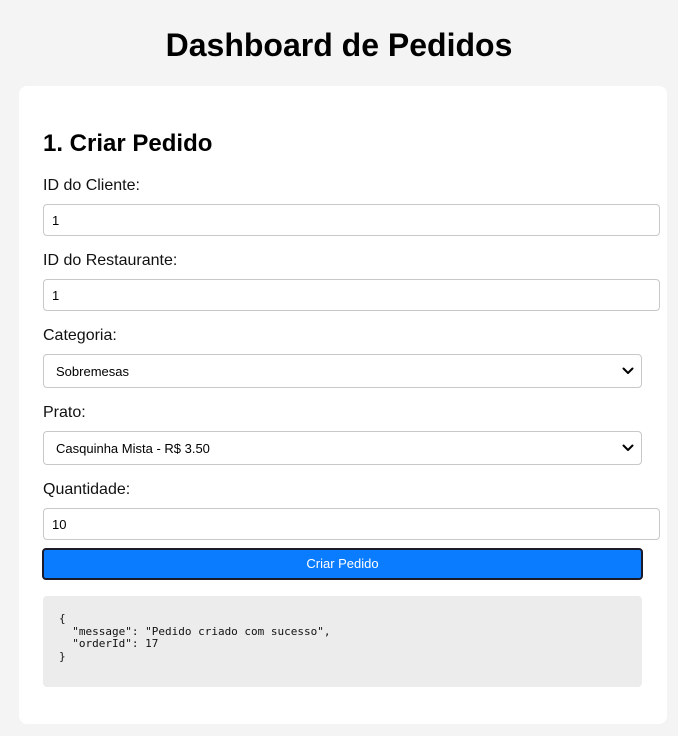  I want to click on dish-select: Casquinha Mista - R$ 3.50, so click(342, 448).